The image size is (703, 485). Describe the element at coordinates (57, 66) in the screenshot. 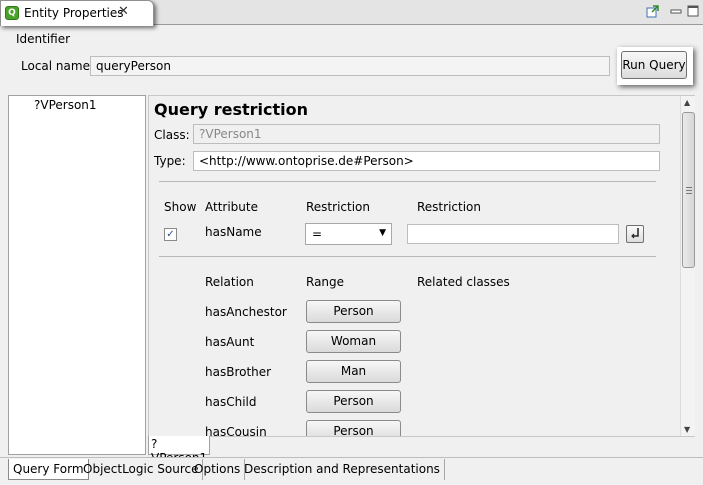

I see `local-name-label: Local name:` at that location.